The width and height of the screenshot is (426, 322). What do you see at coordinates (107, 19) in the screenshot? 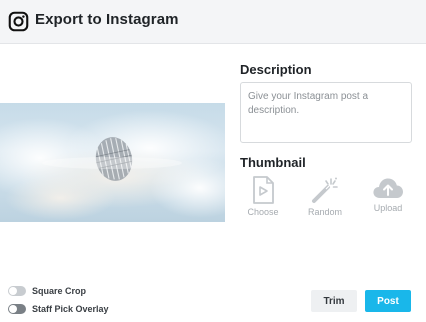
I see `dialog-title: Export to Instagram` at bounding box center [107, 19].